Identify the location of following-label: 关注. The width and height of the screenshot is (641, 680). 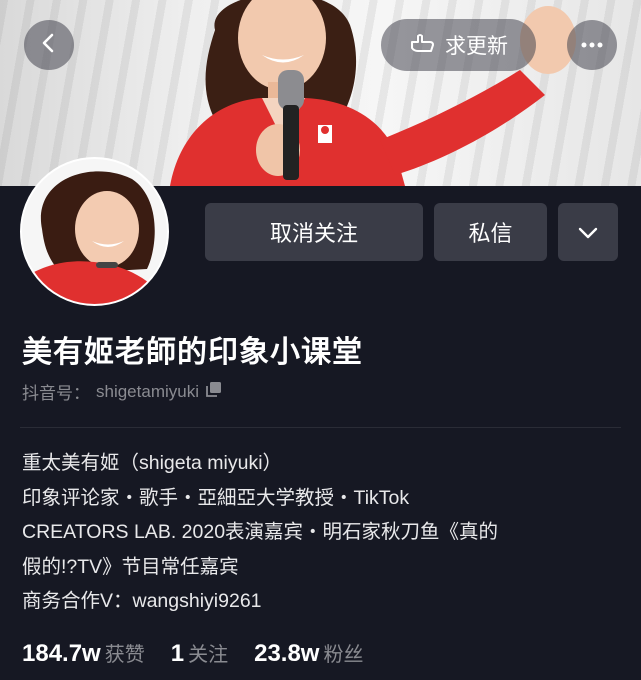
(208, 652).